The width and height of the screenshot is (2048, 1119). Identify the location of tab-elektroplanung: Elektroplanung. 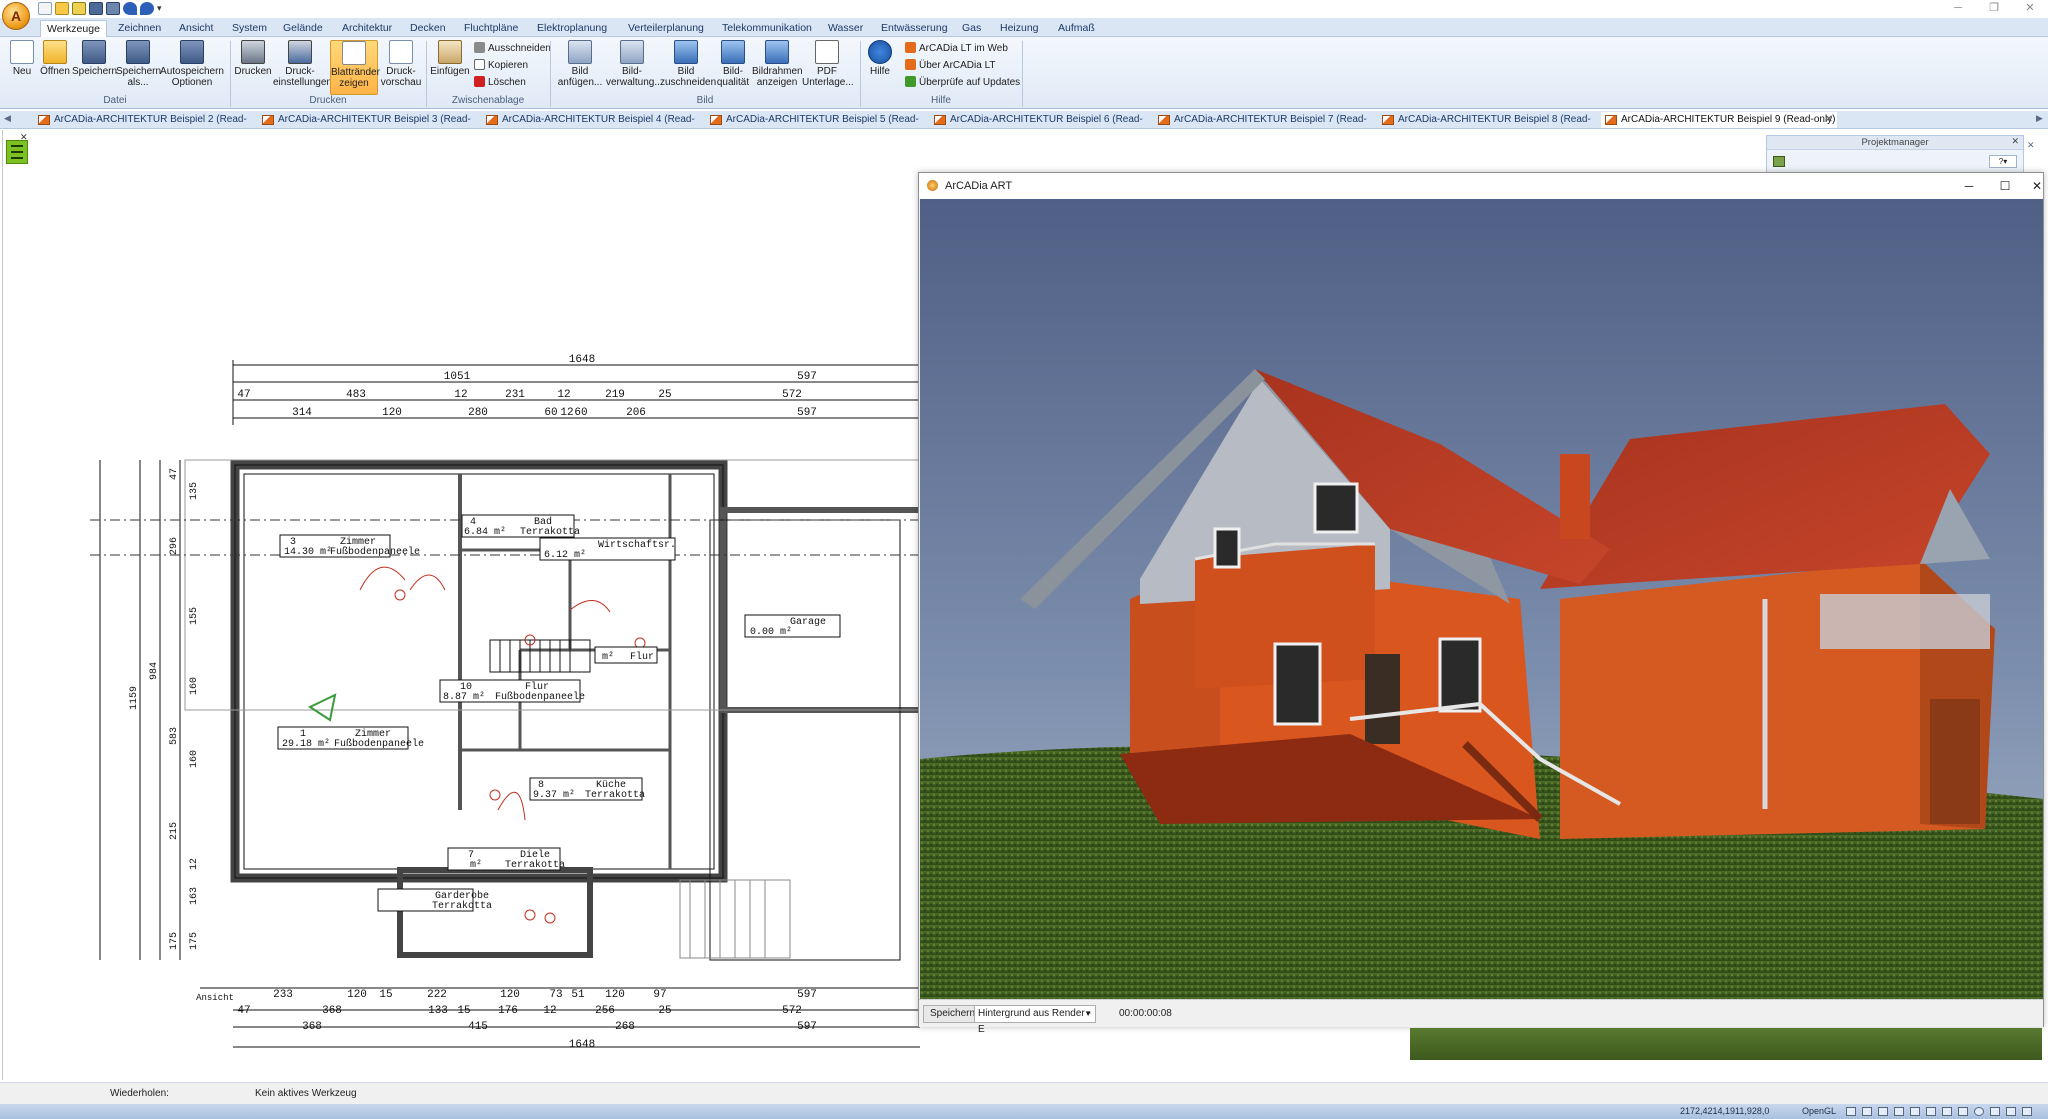
(572, 28).